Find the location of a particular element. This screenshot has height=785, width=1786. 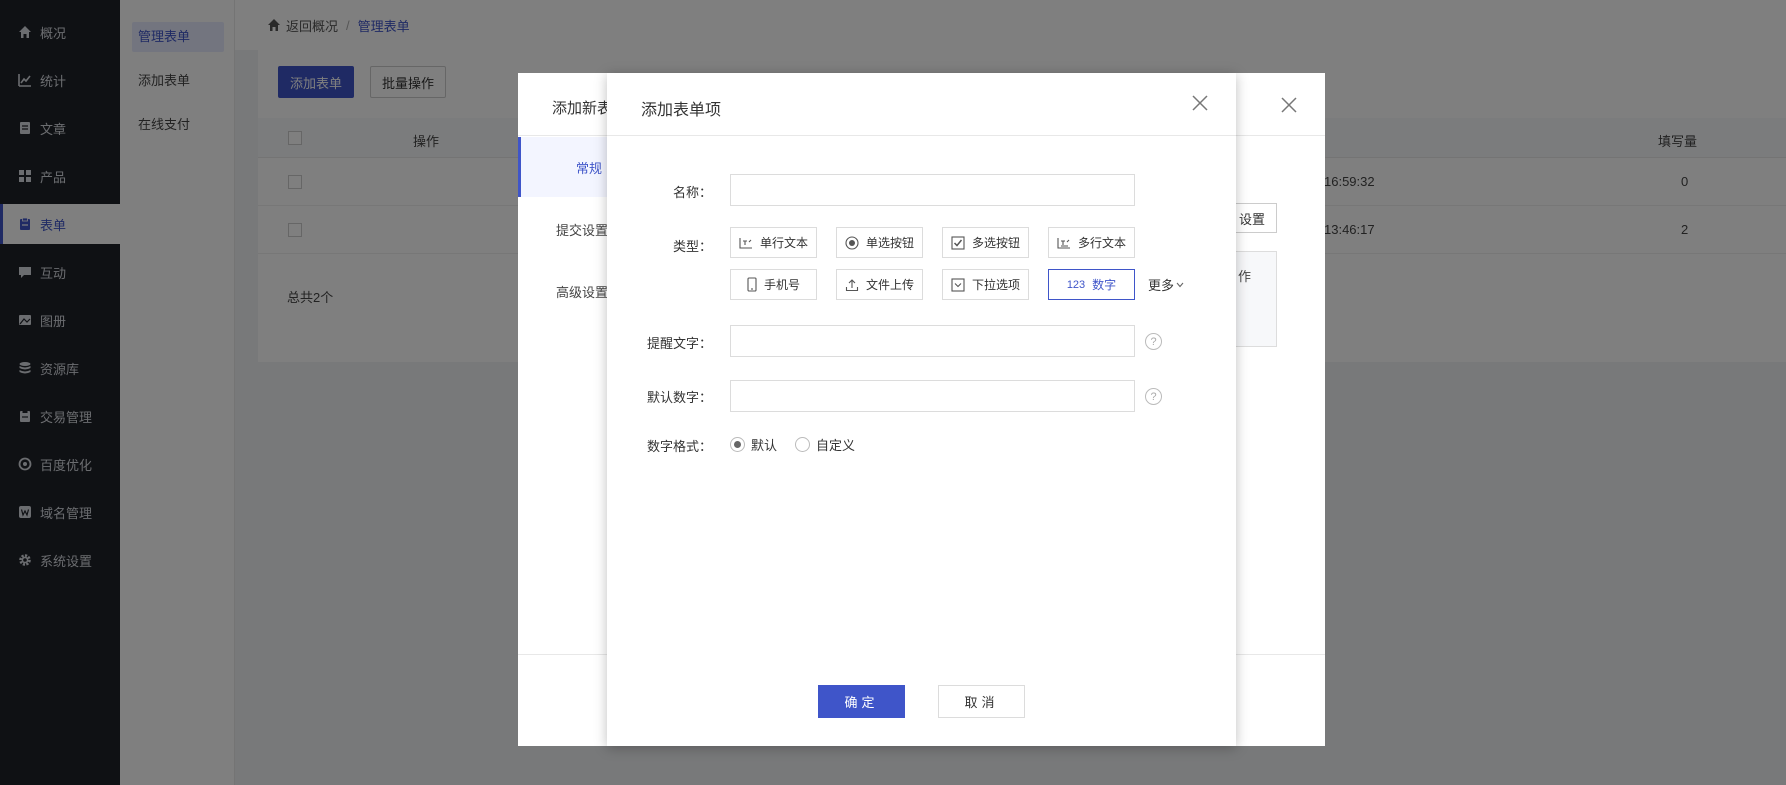

format-default-radio: 默认 is located at coordinates (753, 444).